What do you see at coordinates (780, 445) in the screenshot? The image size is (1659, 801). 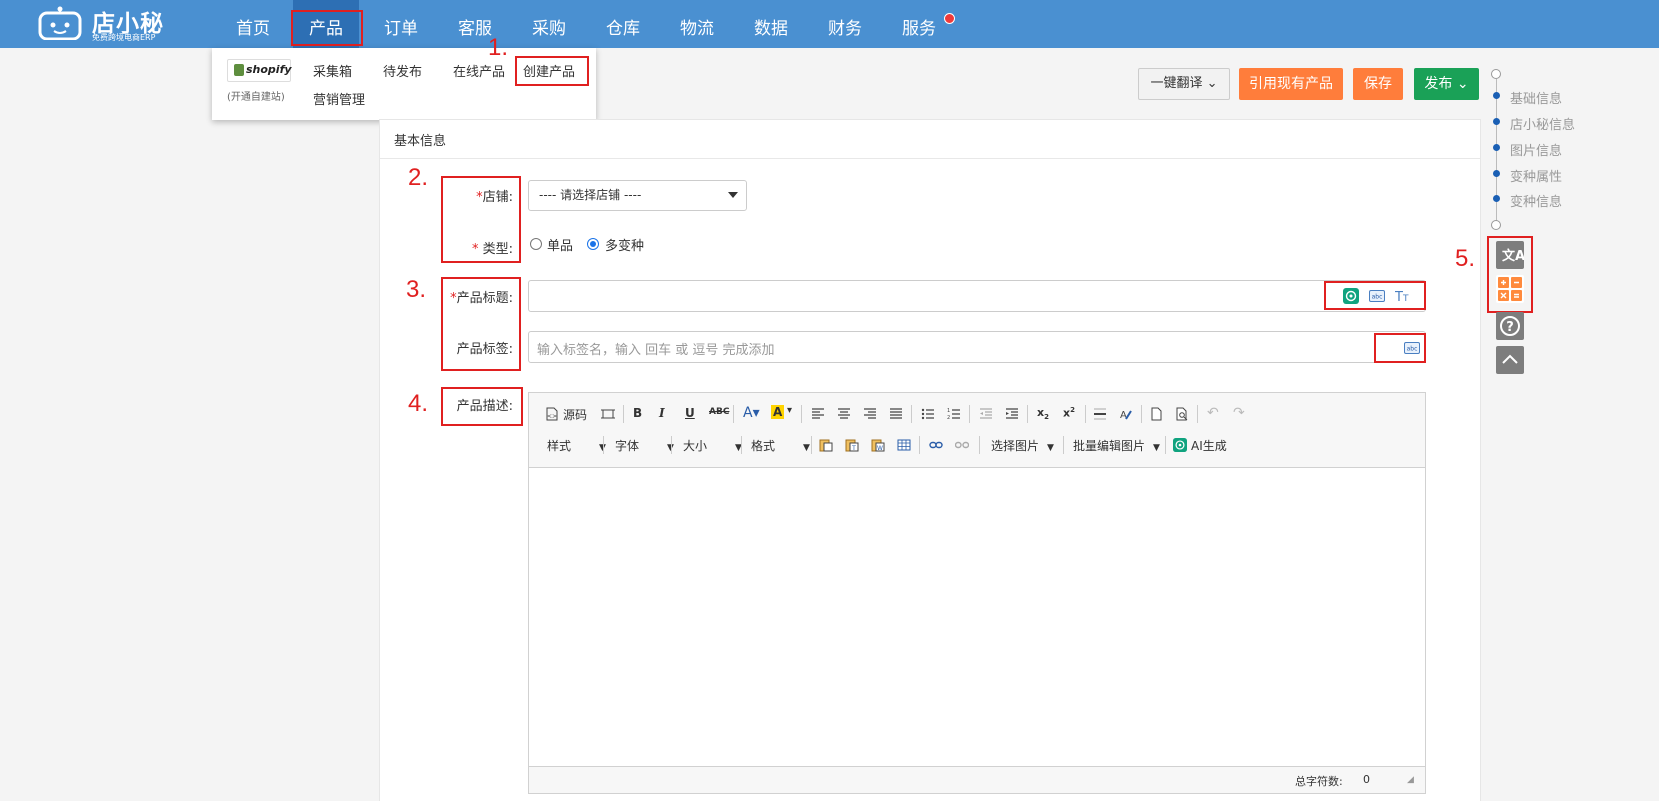 I see `format-dropdown: 格式 ▼` at bounding box center [780, 445].